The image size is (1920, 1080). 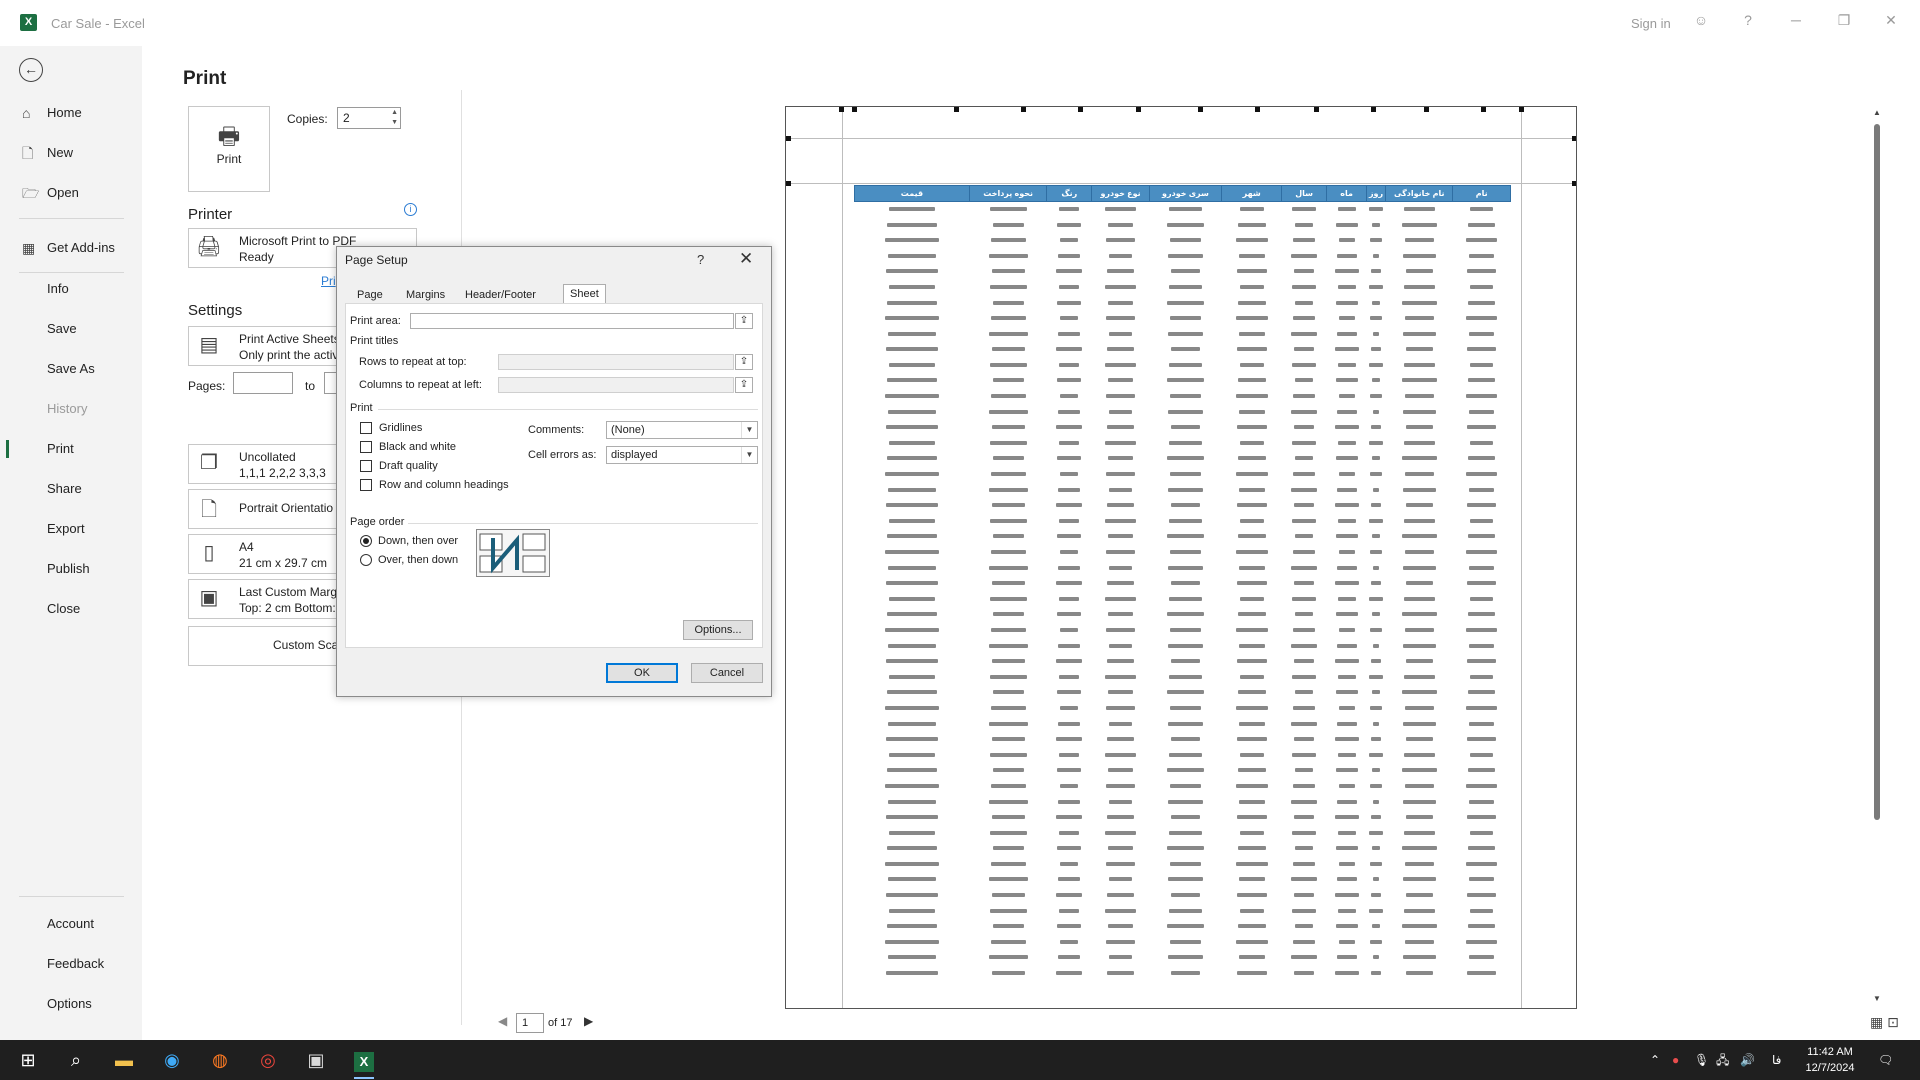 What do you see at coordinates (682, 430) in the screenshot?
I see `comments-select: (None) ▼` at bounding box center [682, 430].